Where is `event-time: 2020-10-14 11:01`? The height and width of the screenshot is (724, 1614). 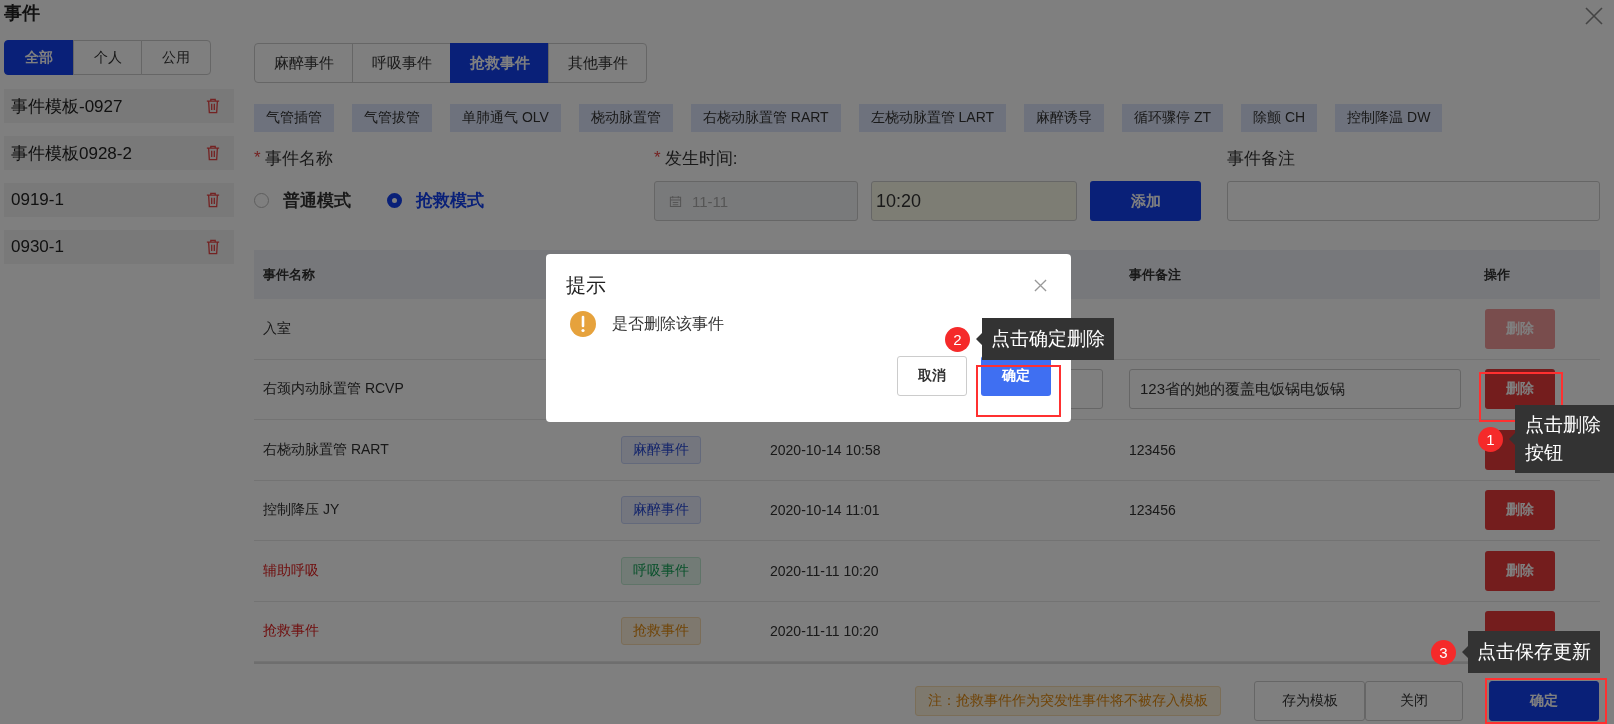 event-time: 2020-10-14 11:01 is located at coordinates (825, 510).